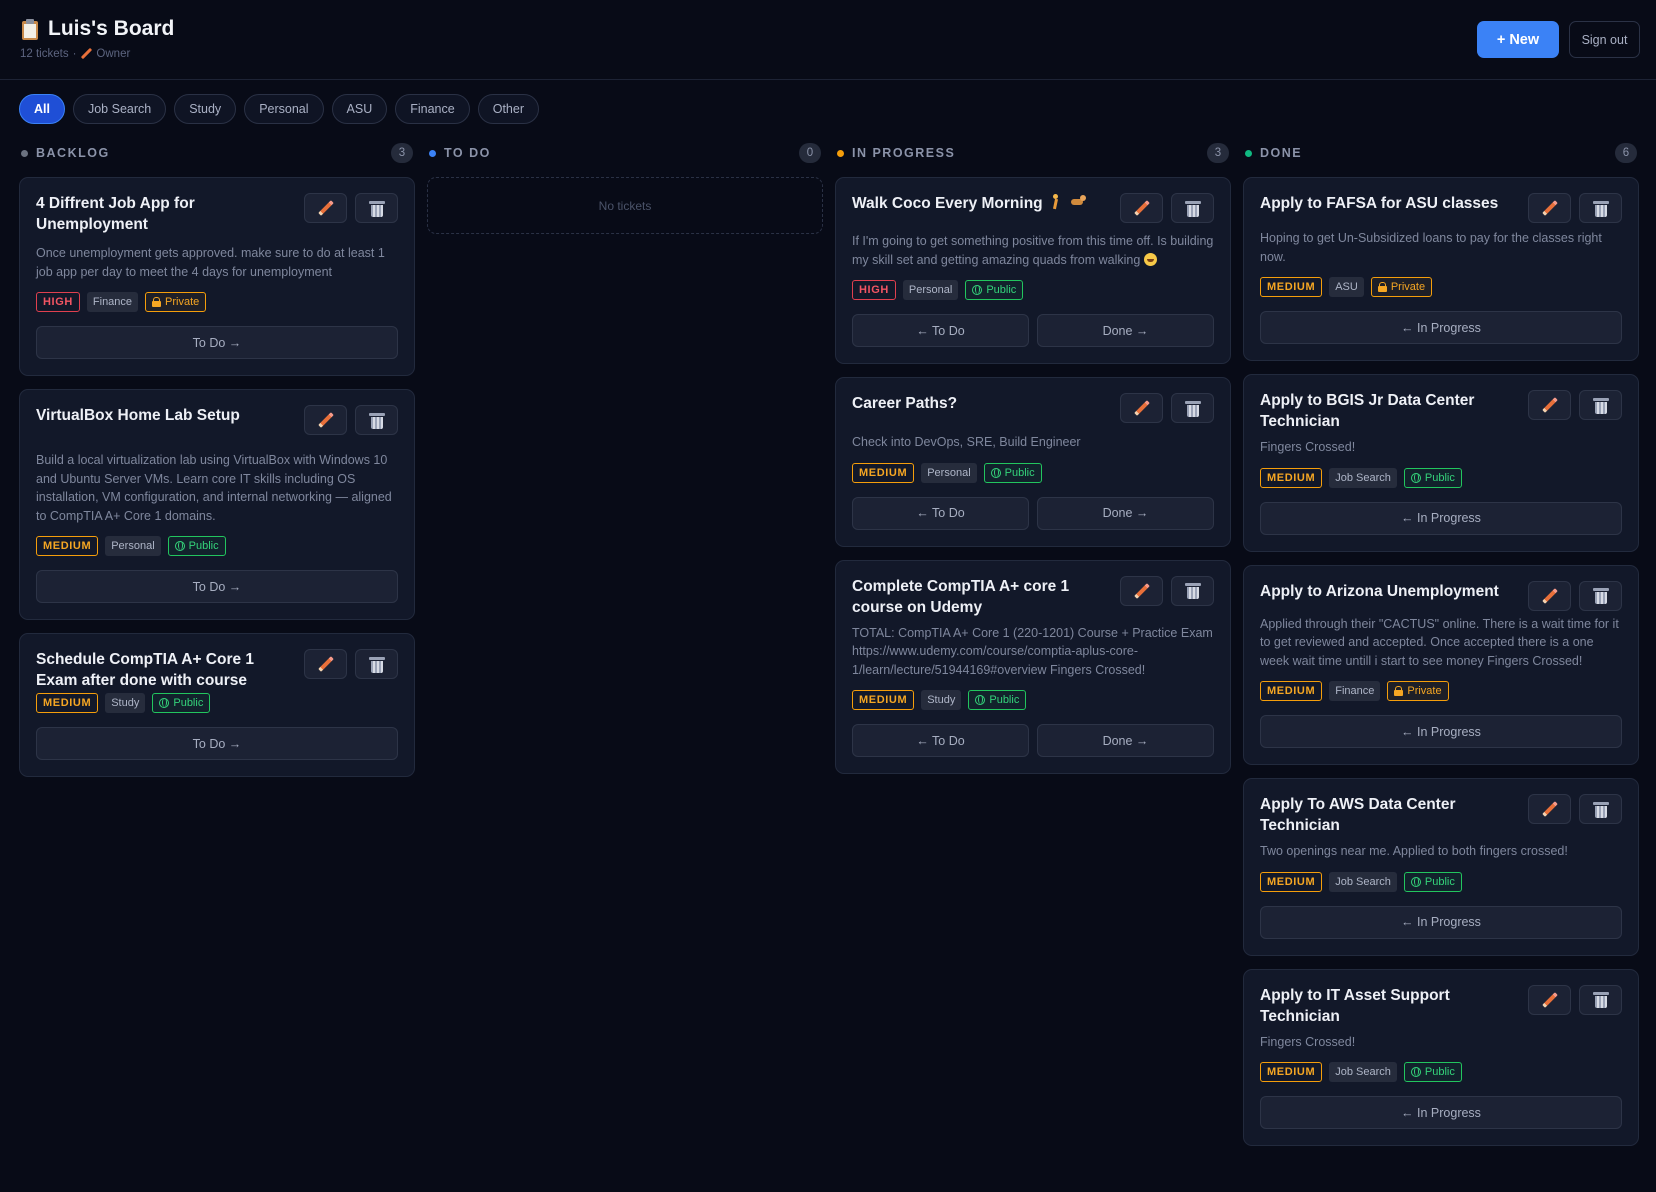 The image size is (1656, 1192). Describe the element at coordinates (1418, 691) in the screenshot. I see `visibility-badge: Private` at that location.